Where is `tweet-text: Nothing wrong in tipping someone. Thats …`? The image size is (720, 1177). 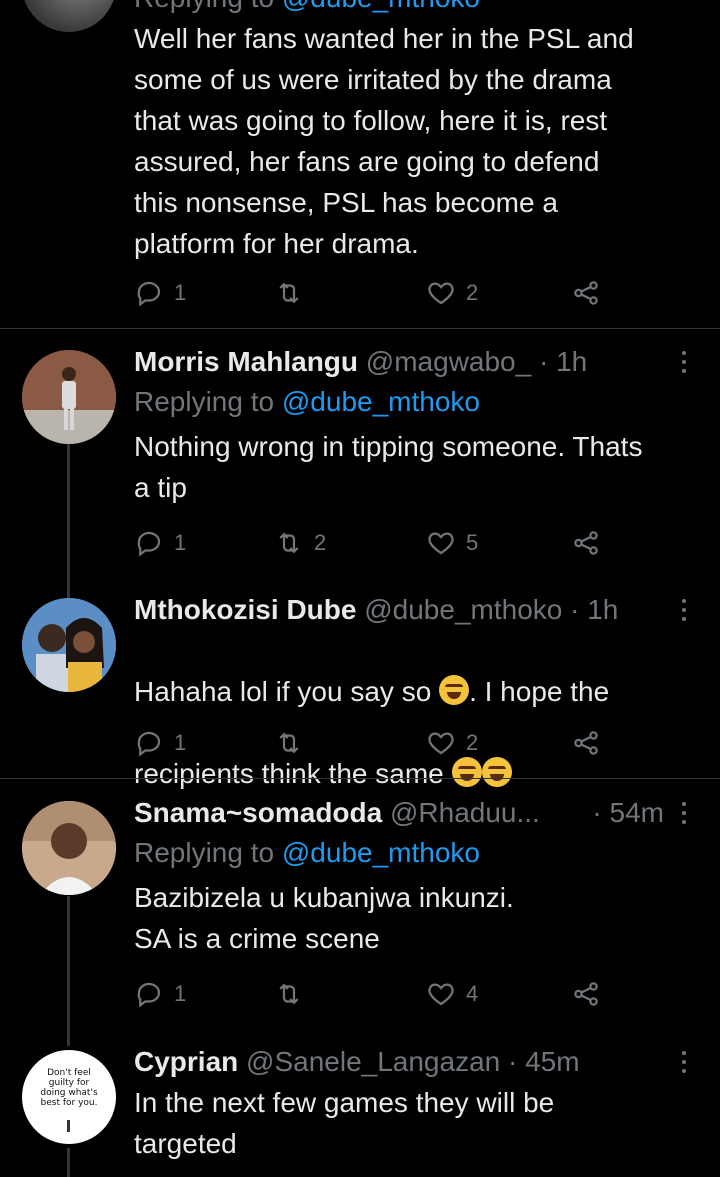
tweet-text: Nothing wrong in tipping someone. Thats … is located at coordinates (388, 467).